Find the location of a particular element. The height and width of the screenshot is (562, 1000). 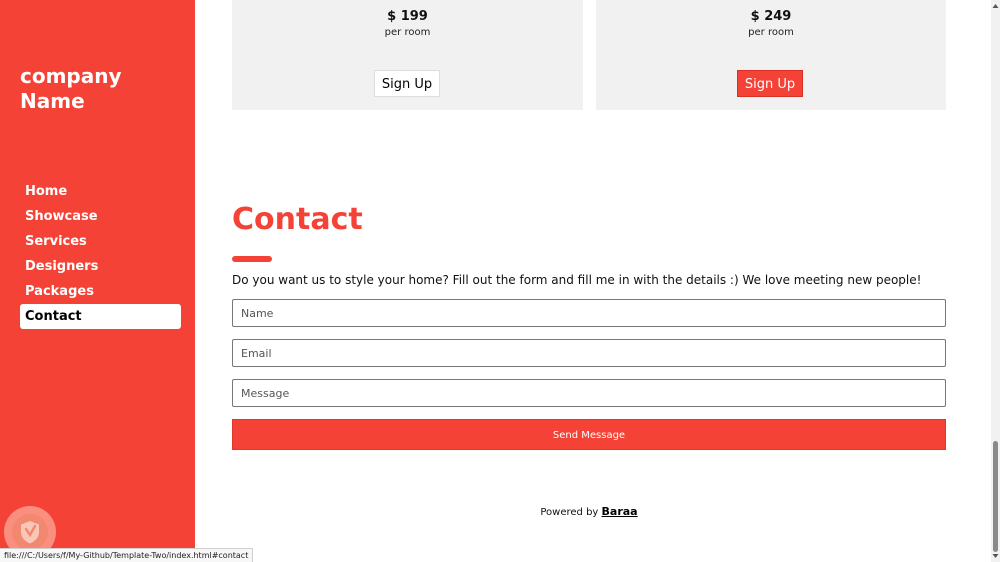

plan-price: $ 199 is located at coordinates (407, 16).